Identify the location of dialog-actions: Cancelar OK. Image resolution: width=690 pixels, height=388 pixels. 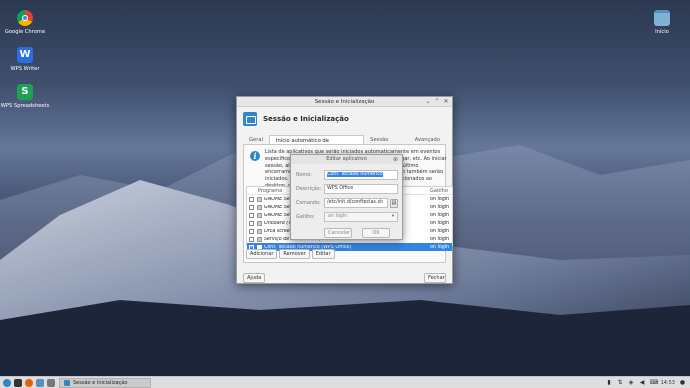
(357, 233).